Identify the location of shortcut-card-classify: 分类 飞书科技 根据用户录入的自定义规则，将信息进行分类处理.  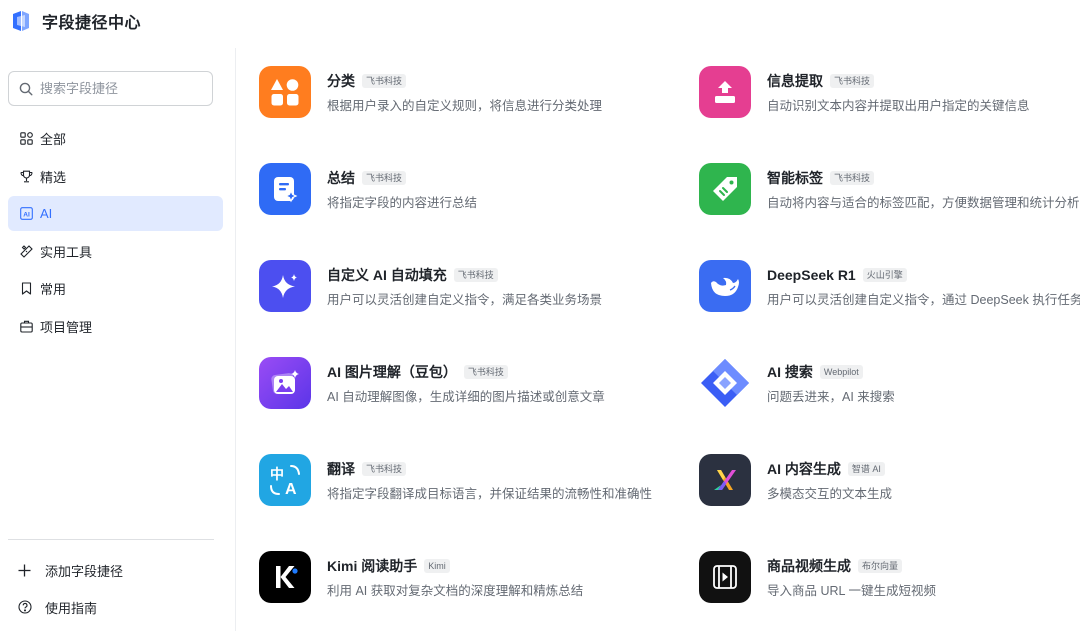
(469, 92).